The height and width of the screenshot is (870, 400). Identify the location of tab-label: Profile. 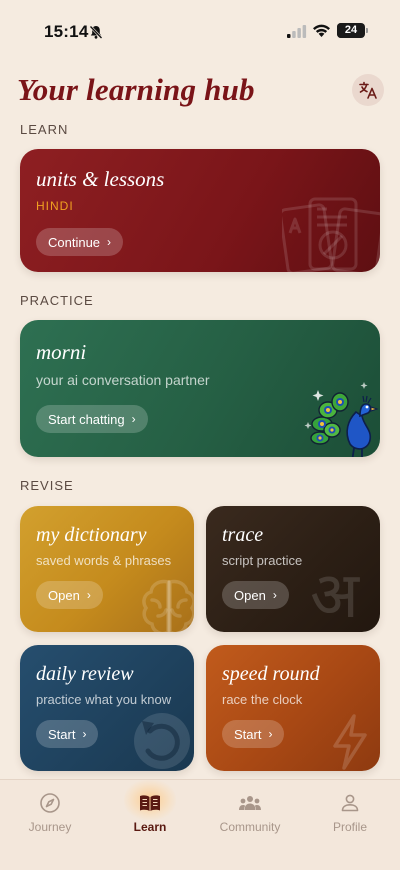
(349, 827).